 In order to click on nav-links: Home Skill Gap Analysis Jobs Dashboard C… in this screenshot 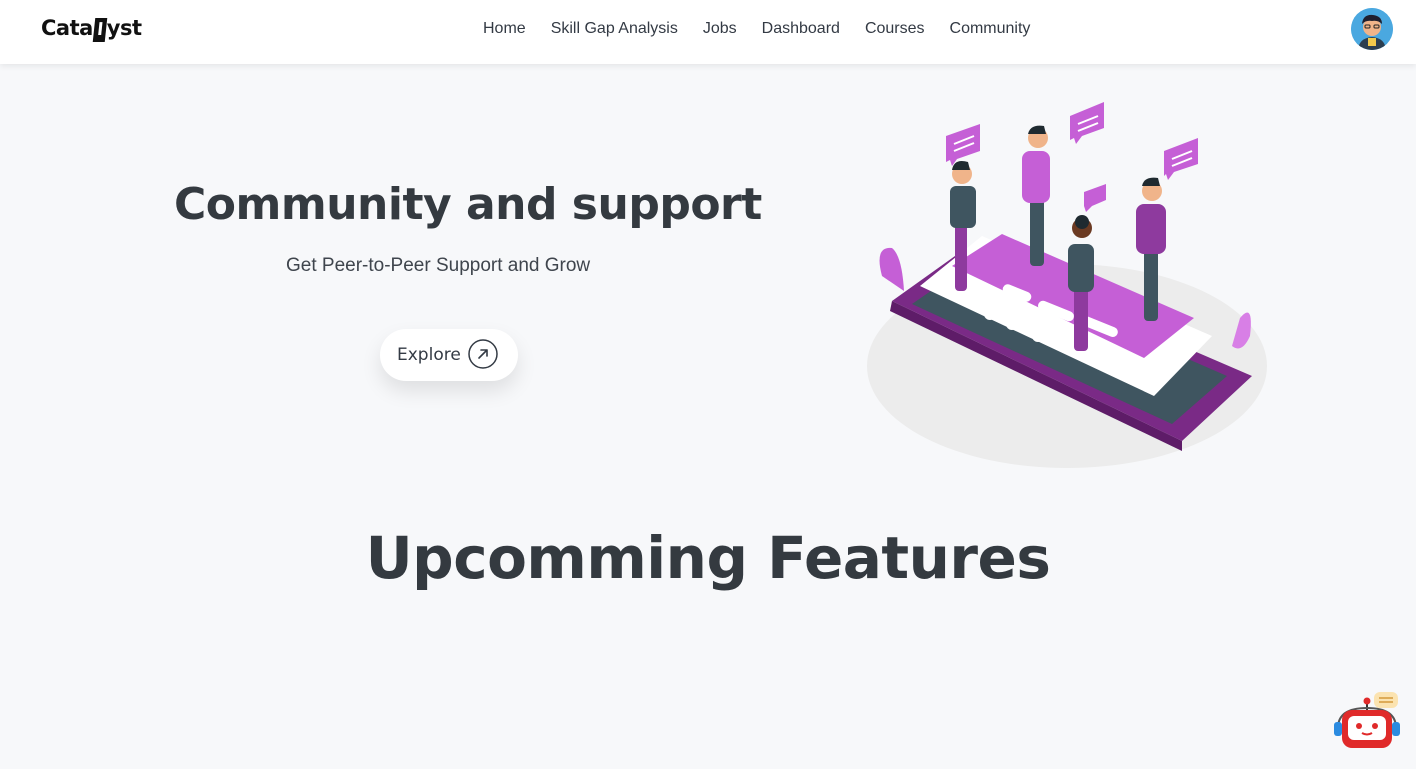, I will do `click(756, 29)`.